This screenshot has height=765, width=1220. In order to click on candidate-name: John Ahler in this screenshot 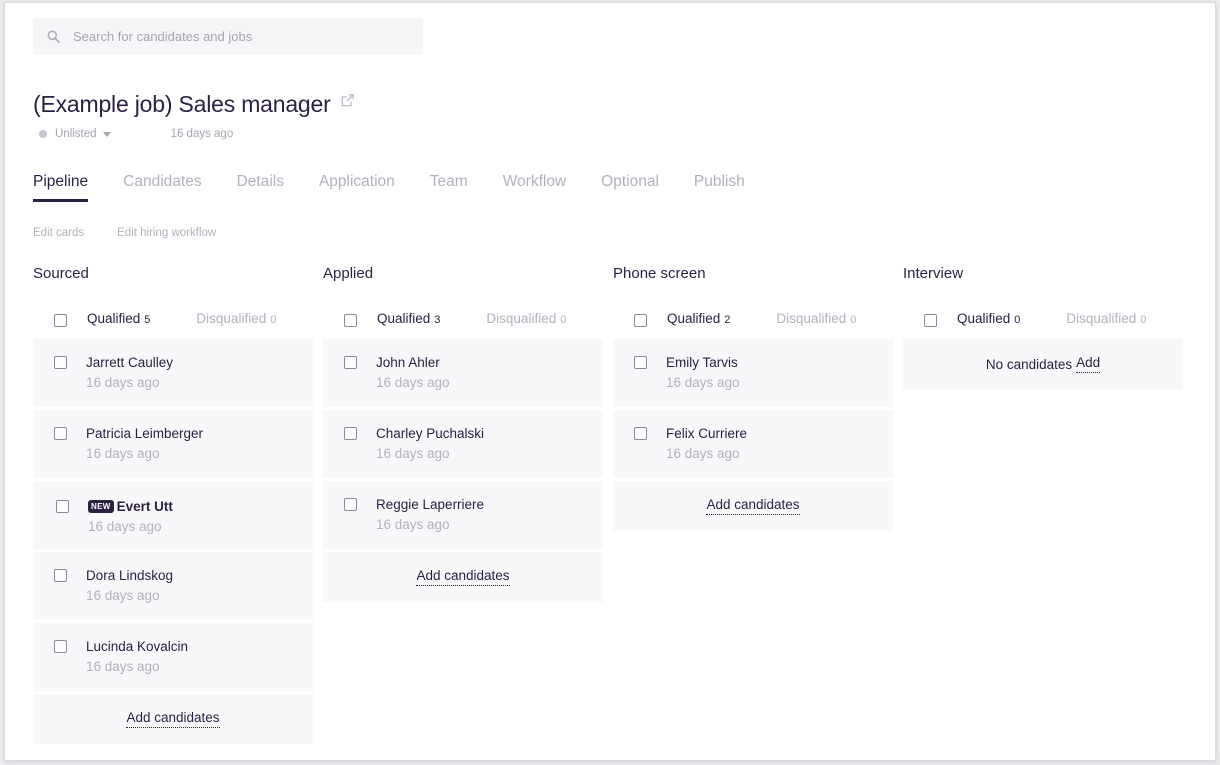, I will do `click(408, 362)`.